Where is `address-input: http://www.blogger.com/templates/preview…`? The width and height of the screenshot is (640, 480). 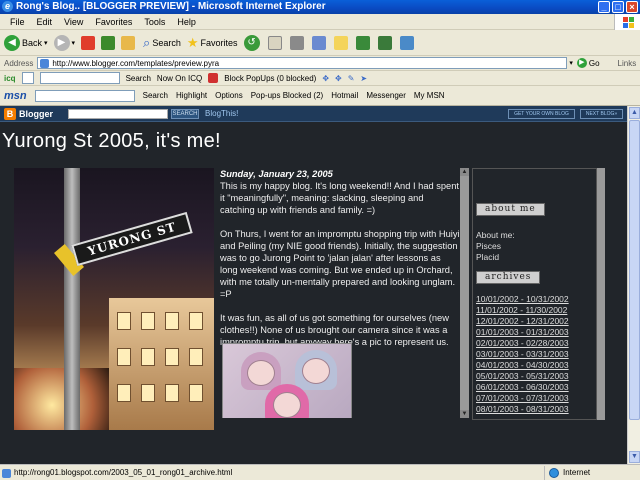 address-input: http://www.blogger.com/templates/preview… is located at coordinates (302, 63).